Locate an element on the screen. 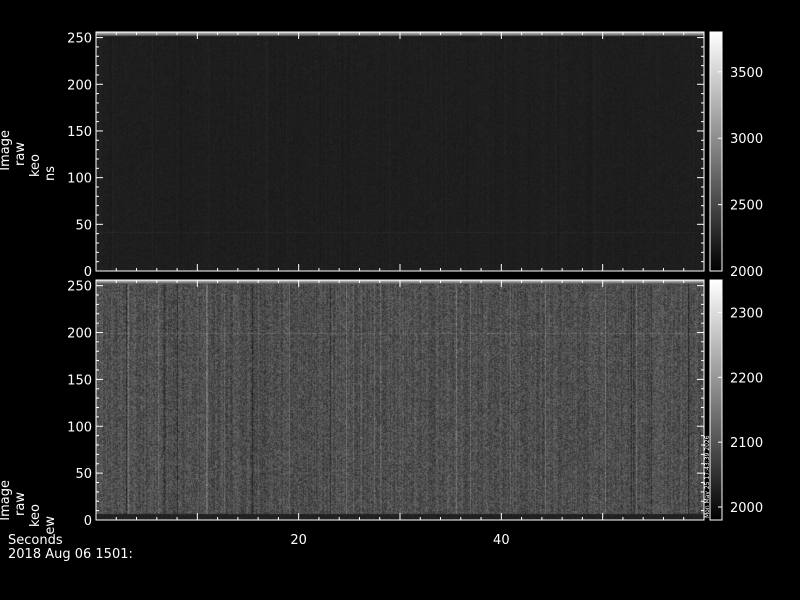 The image size is (800, 600). colorbar-tick-label: 2100 is located at coordinates (746, 443).